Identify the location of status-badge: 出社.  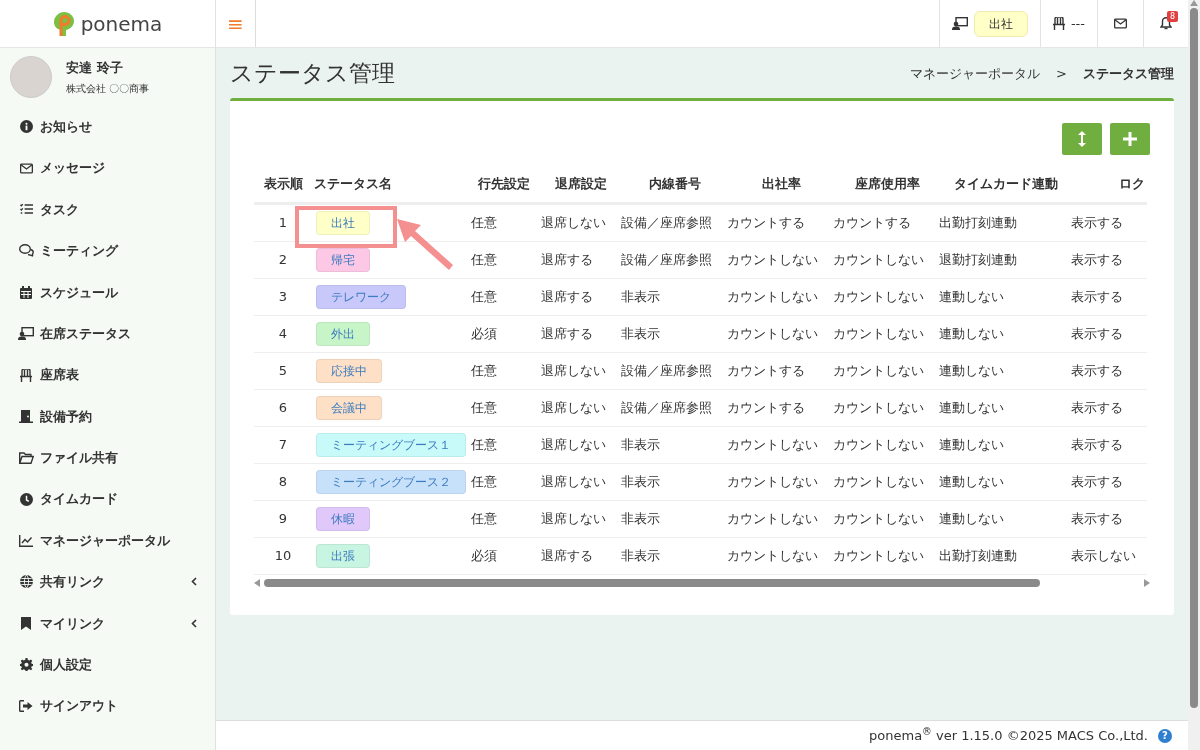
(1000, 23).